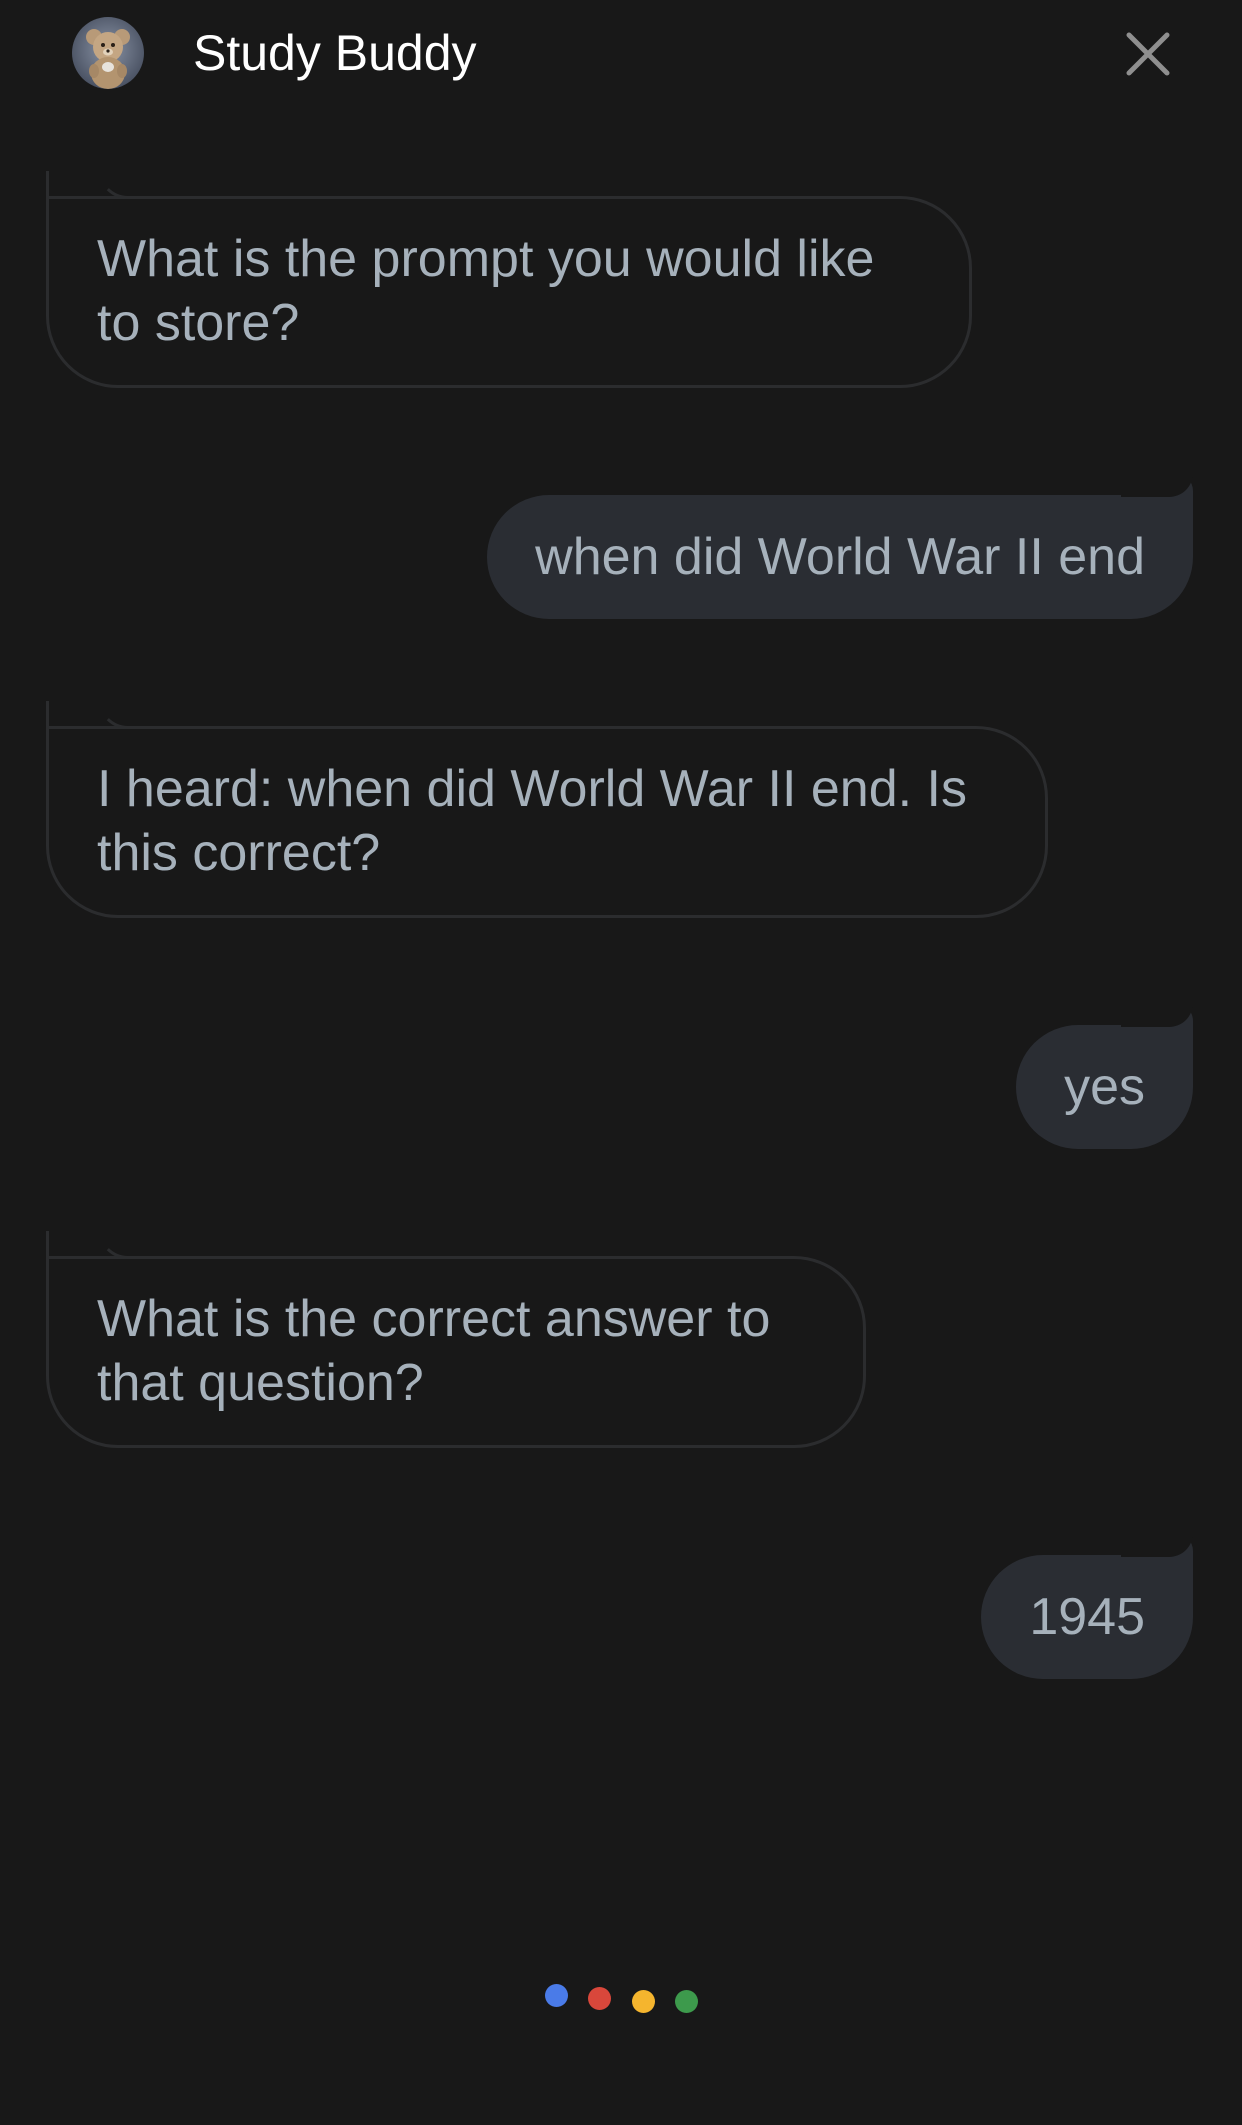 Image resolution: width=1242 pixels, height=2125 pixels. I want to click on user-message-text: when did World War II end, so click(840, 557).